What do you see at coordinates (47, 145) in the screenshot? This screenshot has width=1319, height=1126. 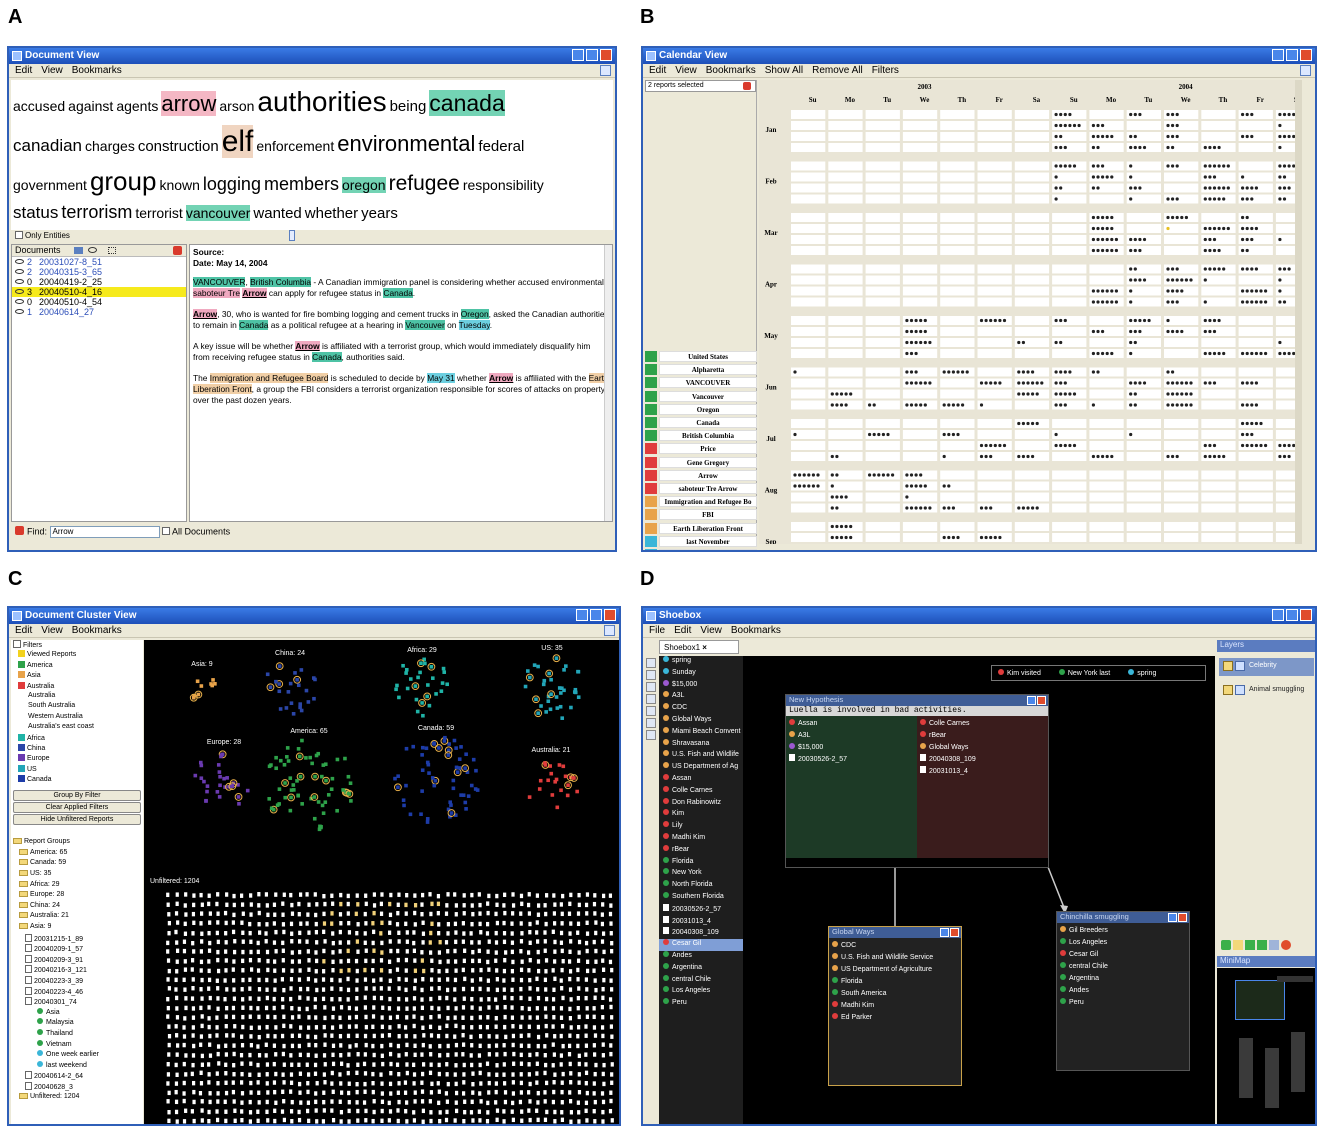 I see `cloud-word: canadian` at bounding box center [47, 145].